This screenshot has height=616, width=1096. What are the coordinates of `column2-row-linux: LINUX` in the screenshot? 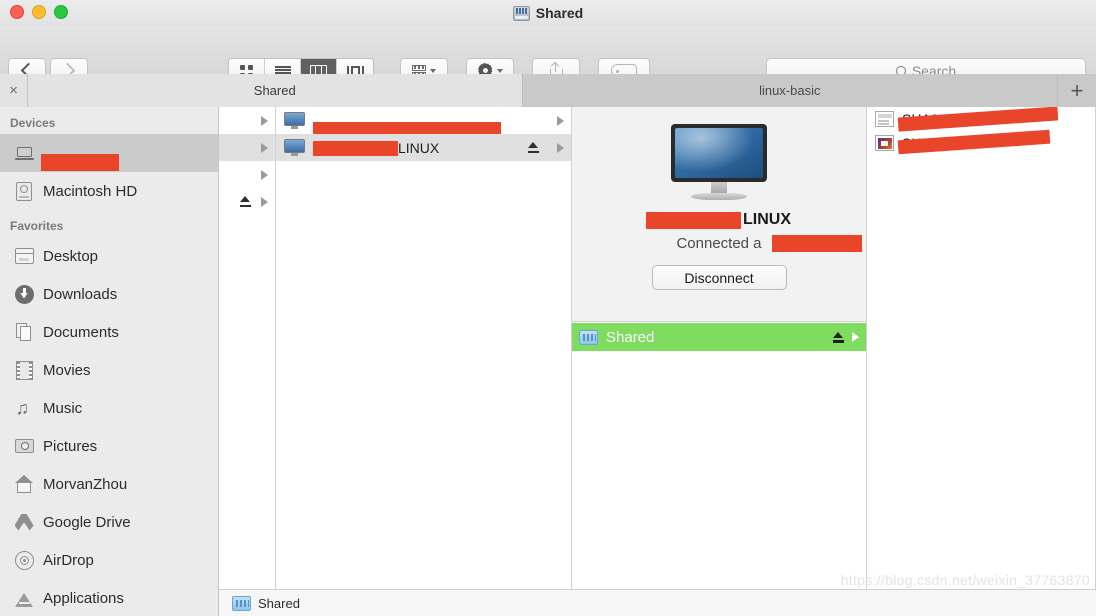 It's located at (423, 147).